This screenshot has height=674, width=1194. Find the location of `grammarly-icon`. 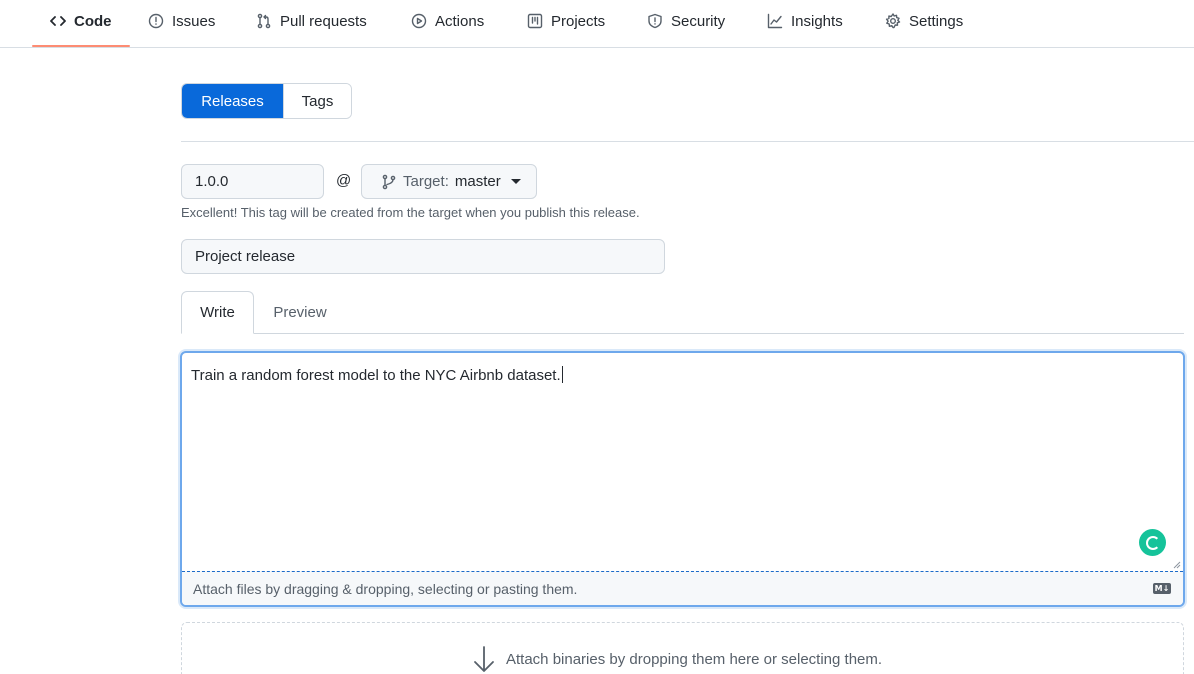

grammarly-icon is located at coordinates (1152, 542).